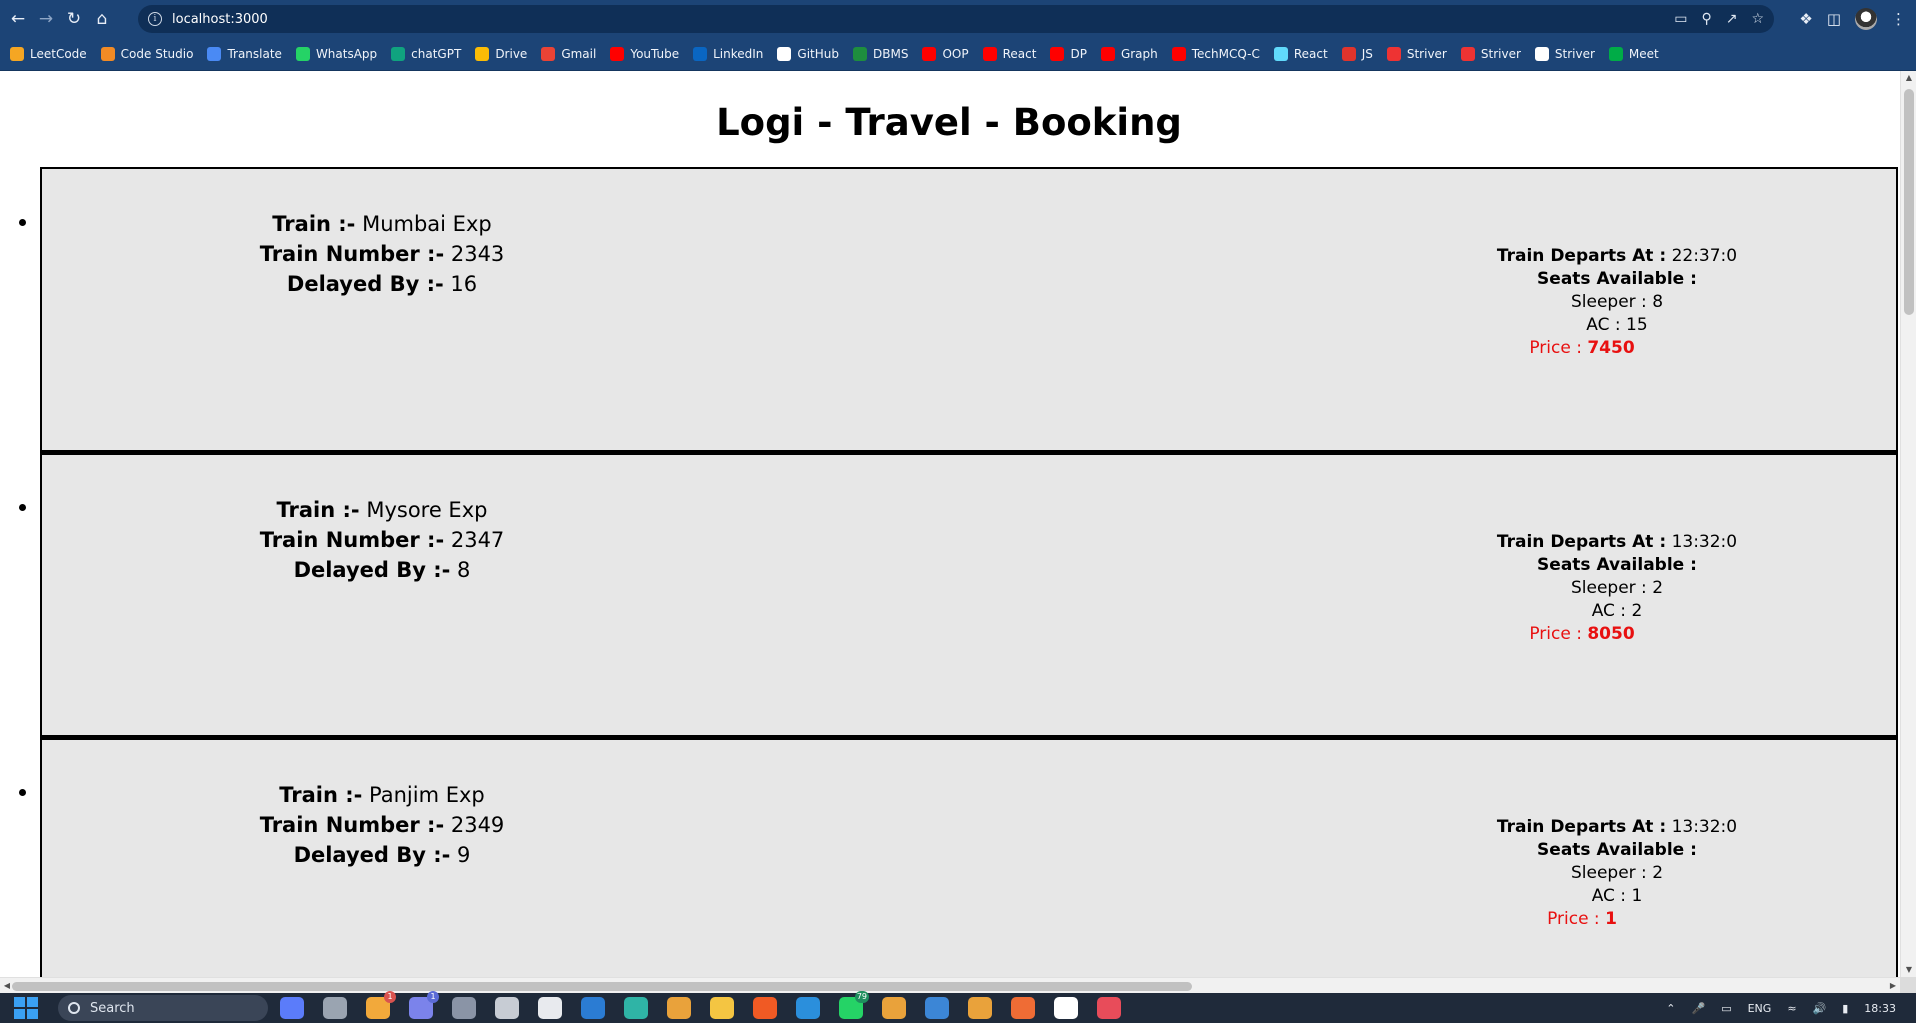 The height and width of the screenshot is (1023, 1916). Describe the element at coordinates (1129, 54) in the screenshot. I see `bookmark-item: Graph` at that location.